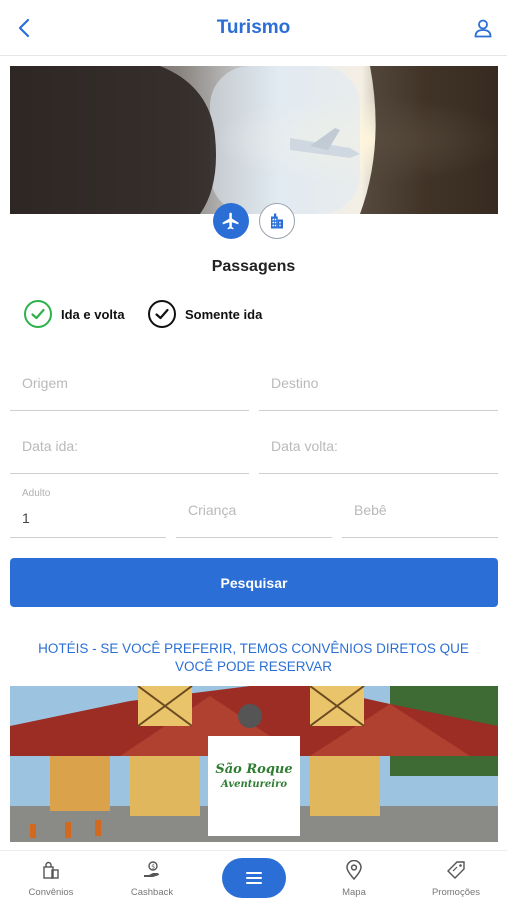 The image size is (507, 900). I want to click on date-out-placeholder: Data ida:, so click(50, 446).